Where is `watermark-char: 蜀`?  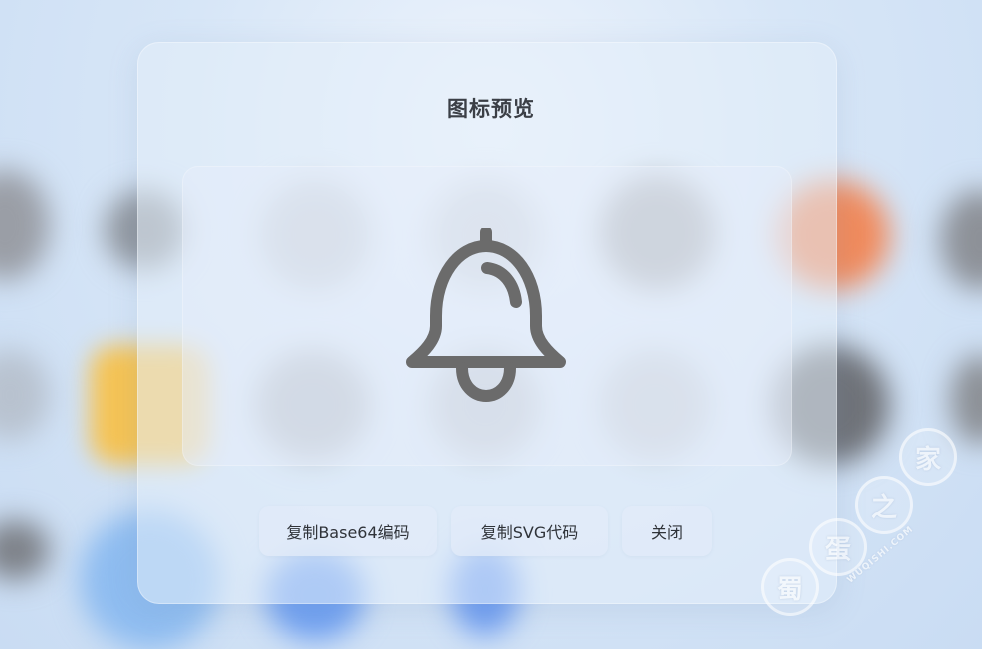 watermark-char: 蜀 is located at coordinates (790, 587).